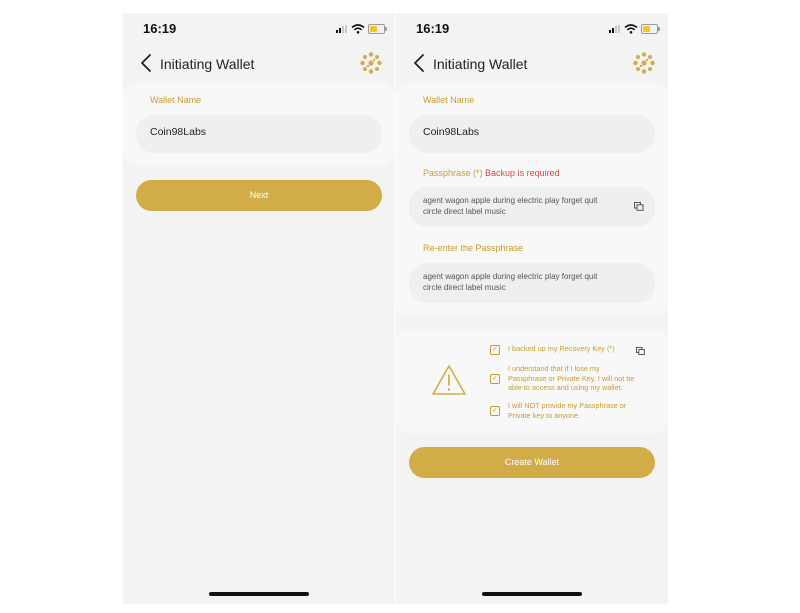 This screenshot has width=800, height=613. What do you see at coordinates (453, 173) in the screenshot?
I see `passphrase-label-text: Passphrase (*)` at bounding box center [453, 173].